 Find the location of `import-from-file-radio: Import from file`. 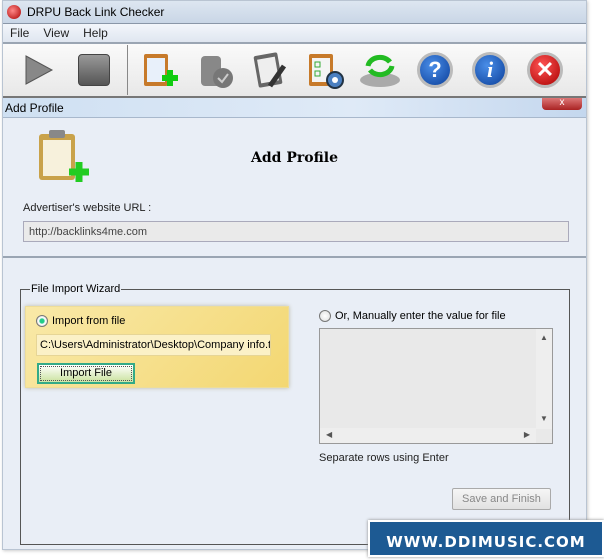

import-from-file-radio: Import from file is located at coordinates (81, 321).